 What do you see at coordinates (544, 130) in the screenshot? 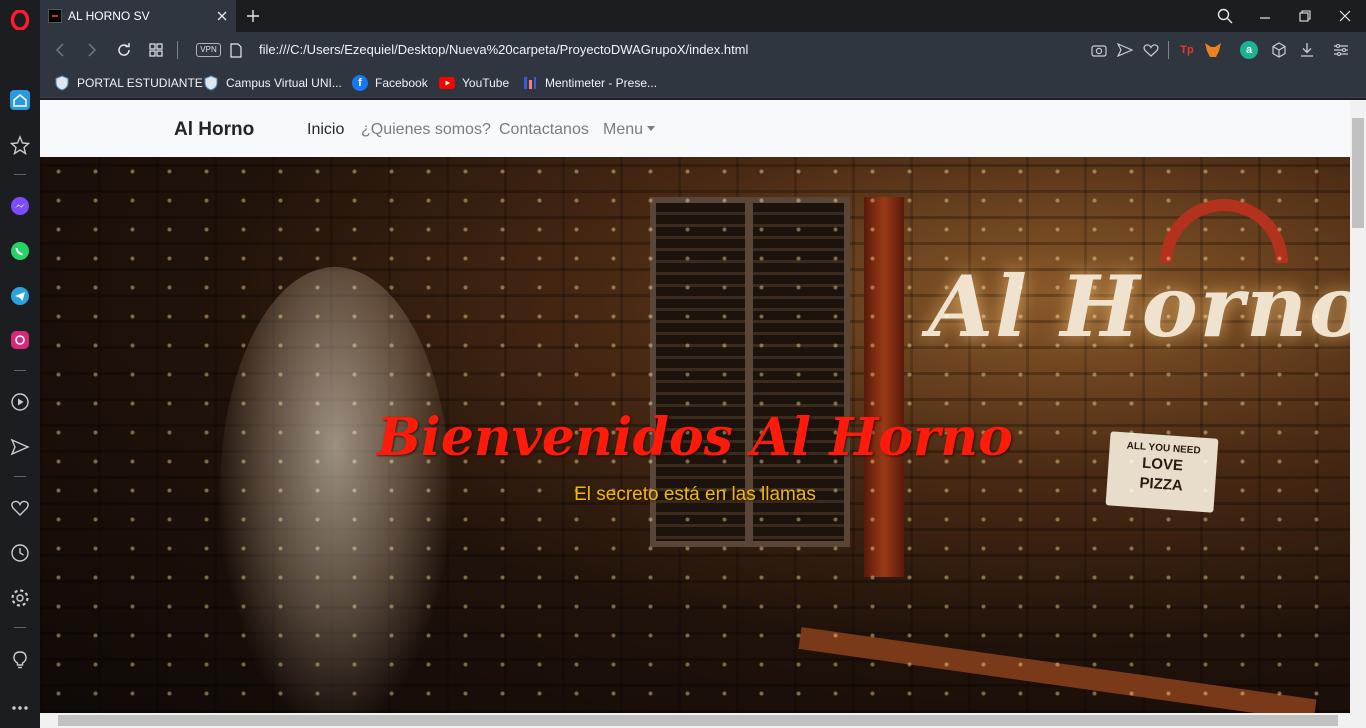
I see `nav-link-contactanos: Contactanos` at bounding box center [544, 130].